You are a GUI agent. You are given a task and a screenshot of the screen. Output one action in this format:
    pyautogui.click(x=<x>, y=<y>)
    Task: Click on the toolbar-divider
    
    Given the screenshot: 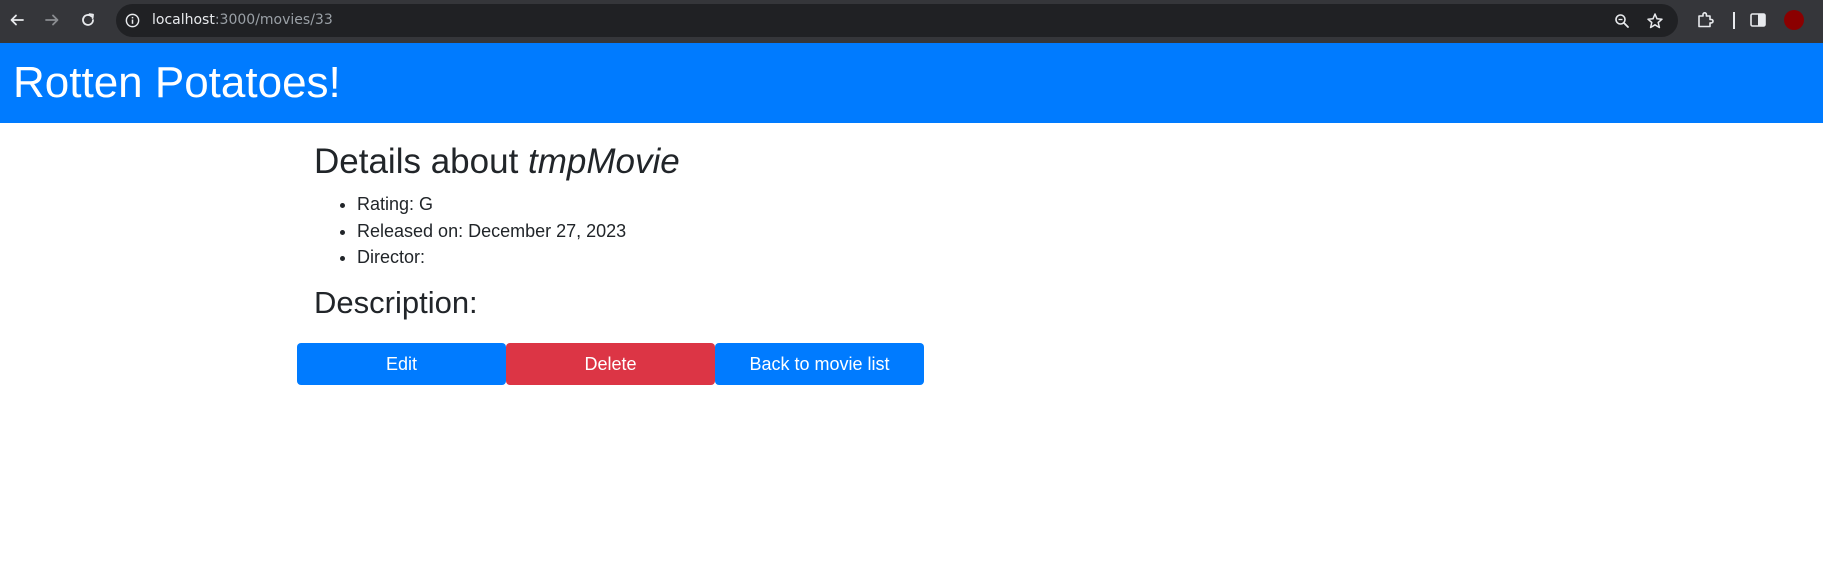 What is the action you would take?
    pyautogui.click(x=1734, y=20)
    